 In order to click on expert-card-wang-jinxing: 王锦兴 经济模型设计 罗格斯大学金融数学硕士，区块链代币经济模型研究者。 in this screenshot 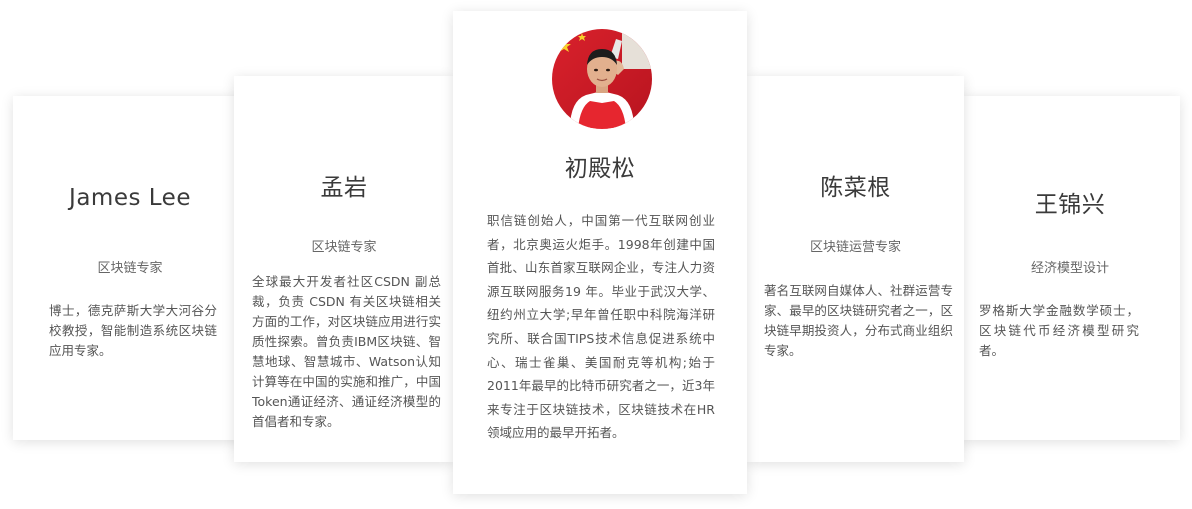, I will do `click(1070, 268)`.